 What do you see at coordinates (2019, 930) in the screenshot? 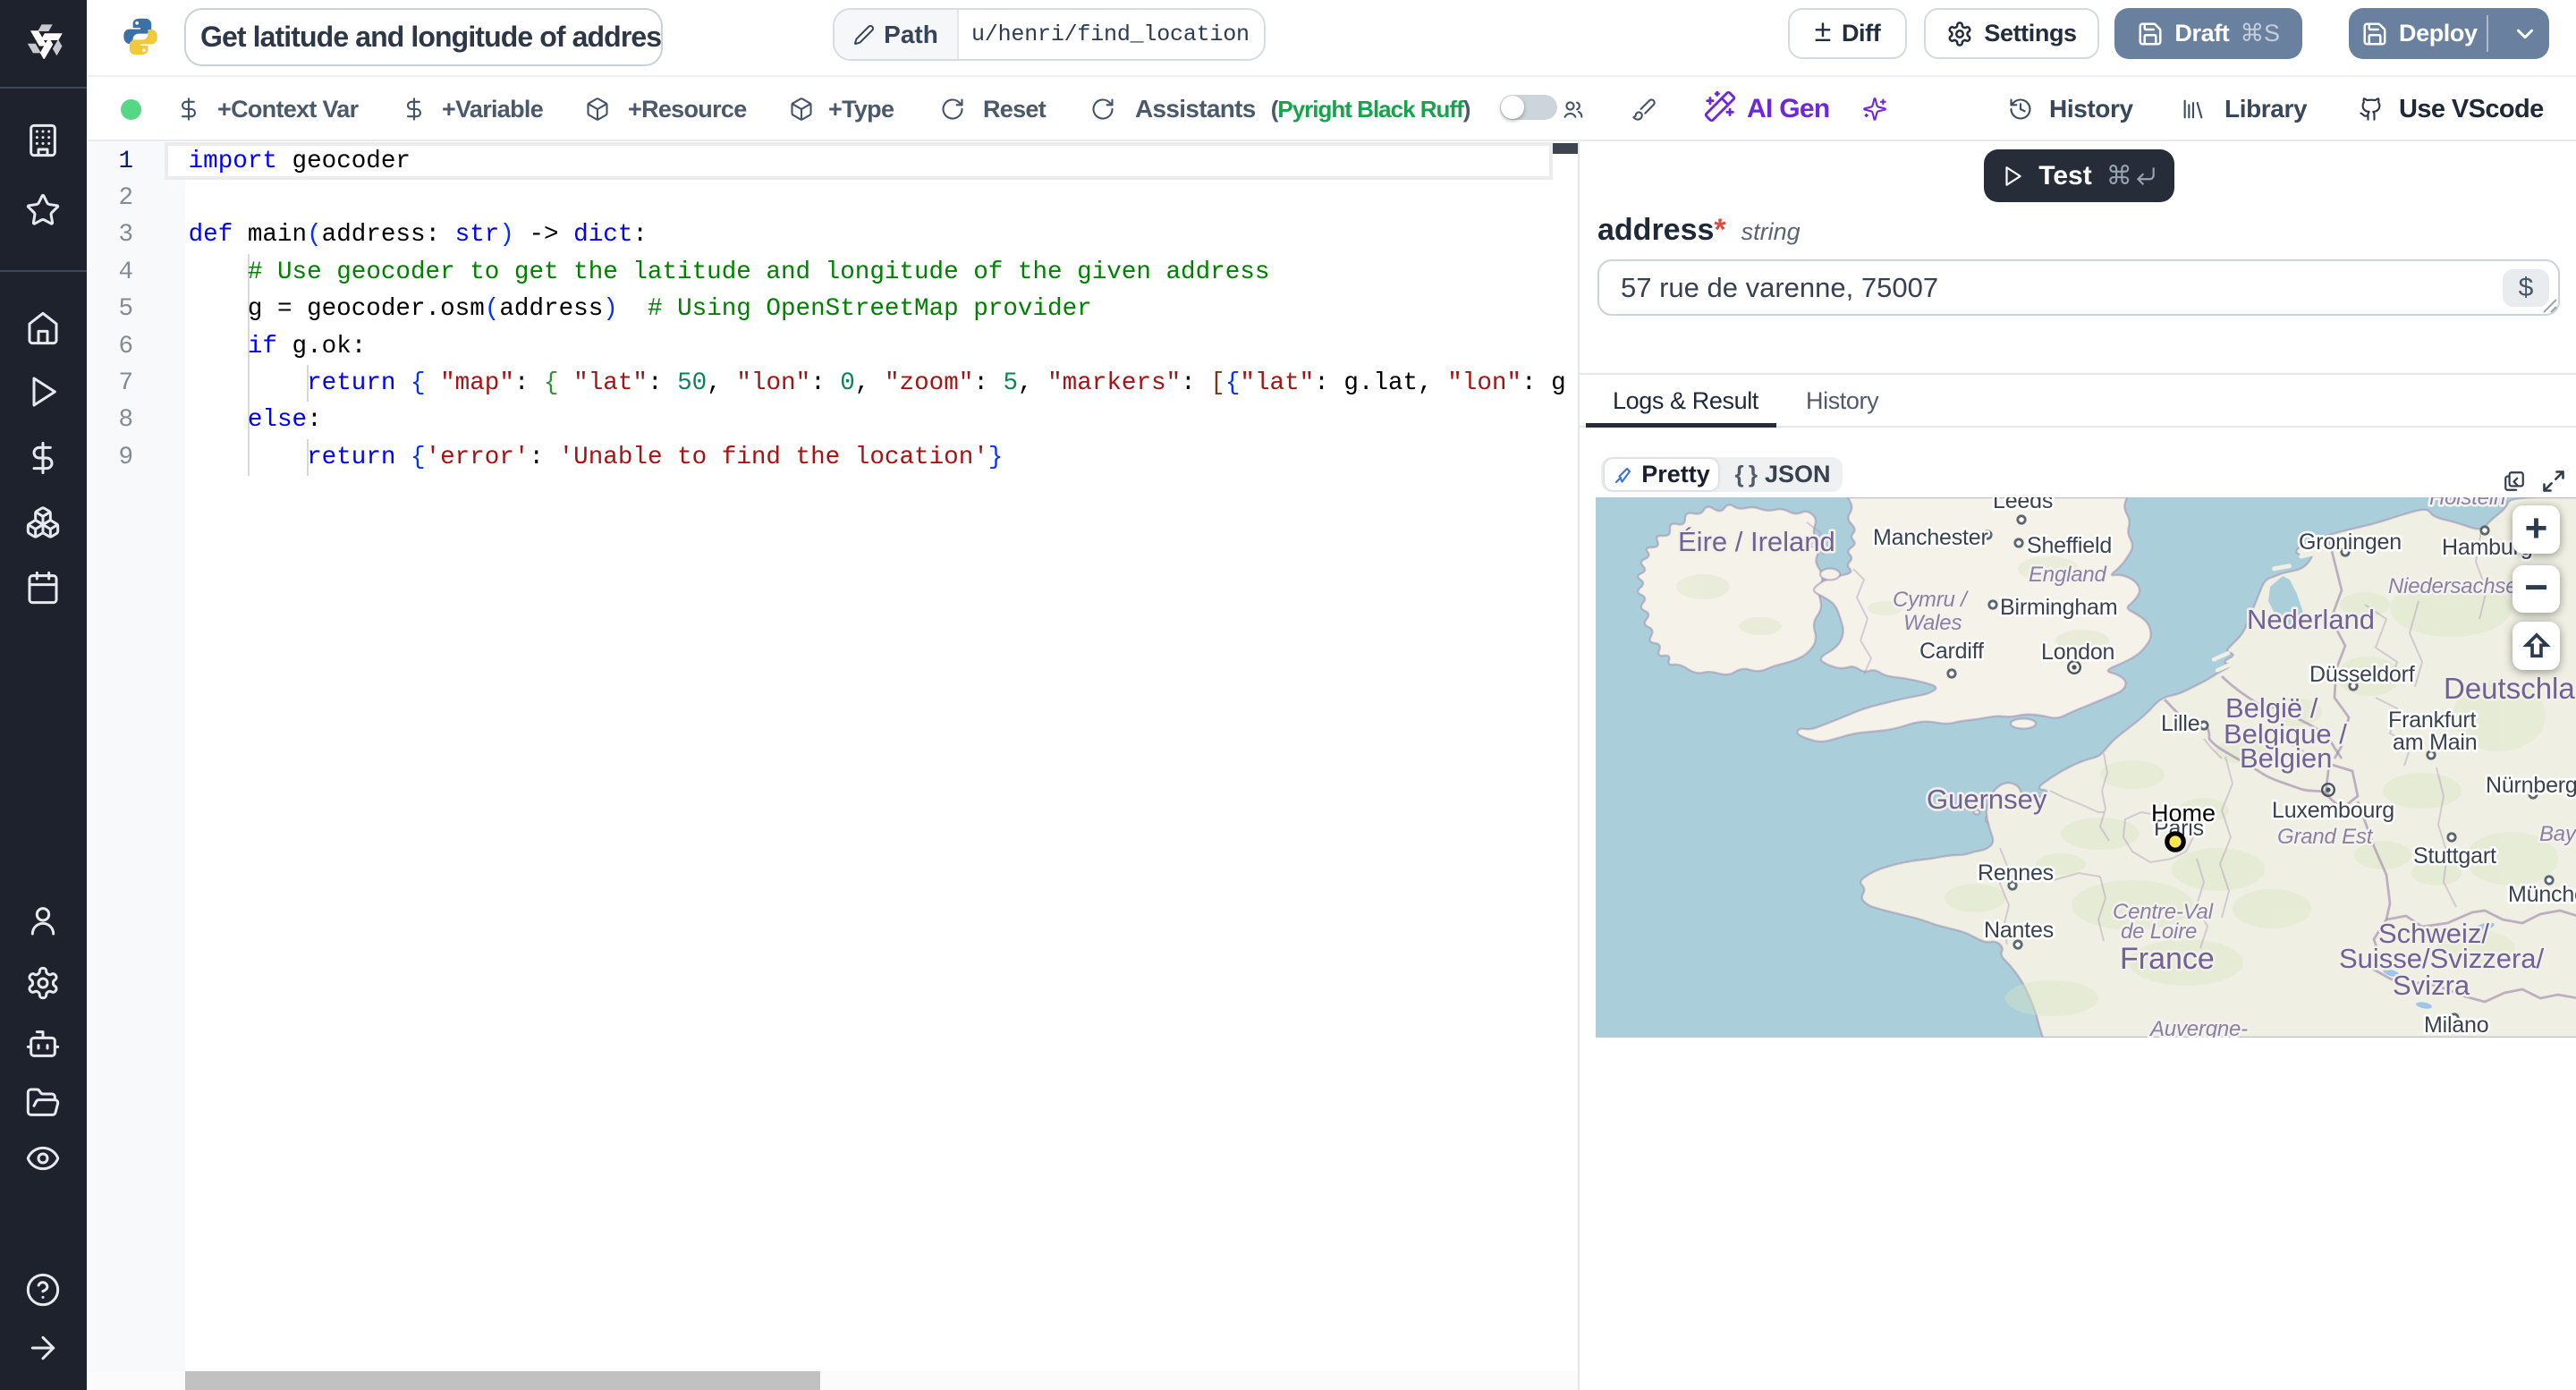
I see `svg-text: Nantes` at bounding box center [2019, 930].